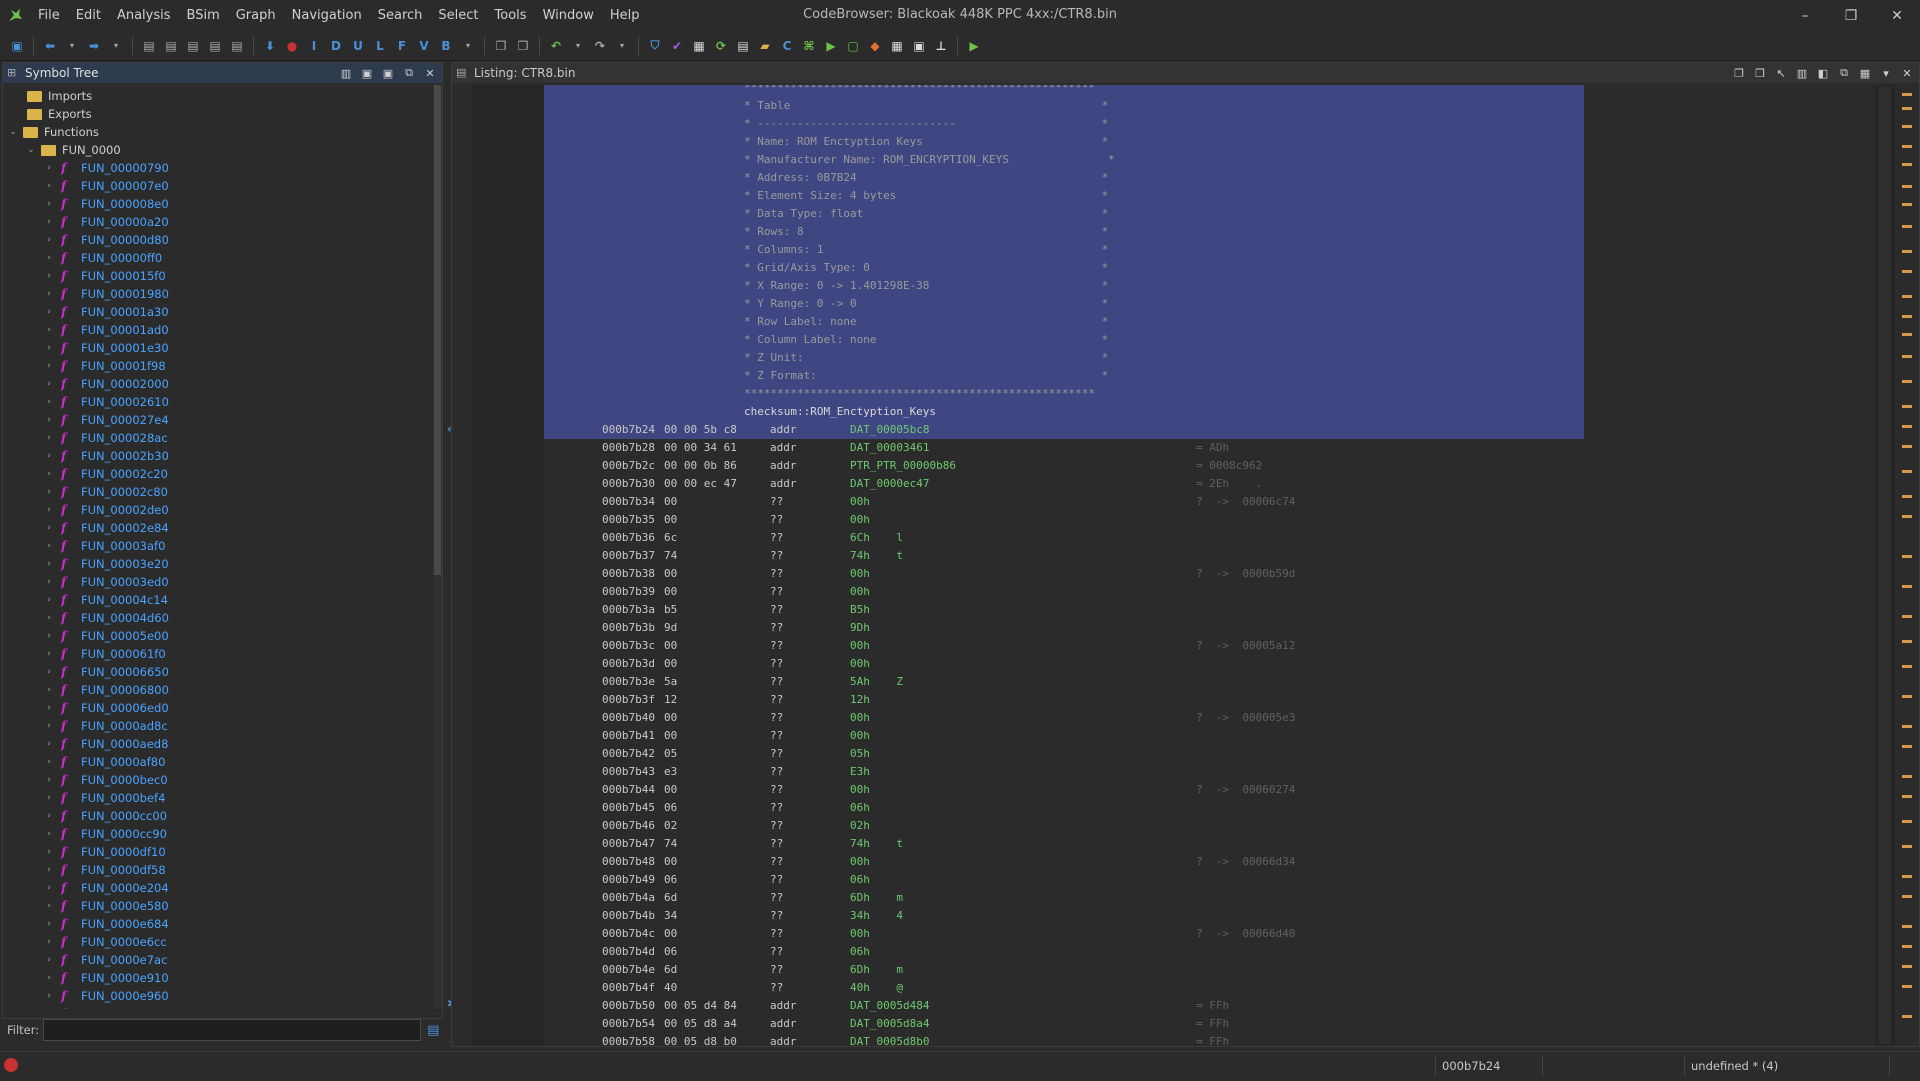  What do you see at coordinates (670, 700) in the screenshot?
I see `code-bytes: 12` at bounding box center [670, 700].